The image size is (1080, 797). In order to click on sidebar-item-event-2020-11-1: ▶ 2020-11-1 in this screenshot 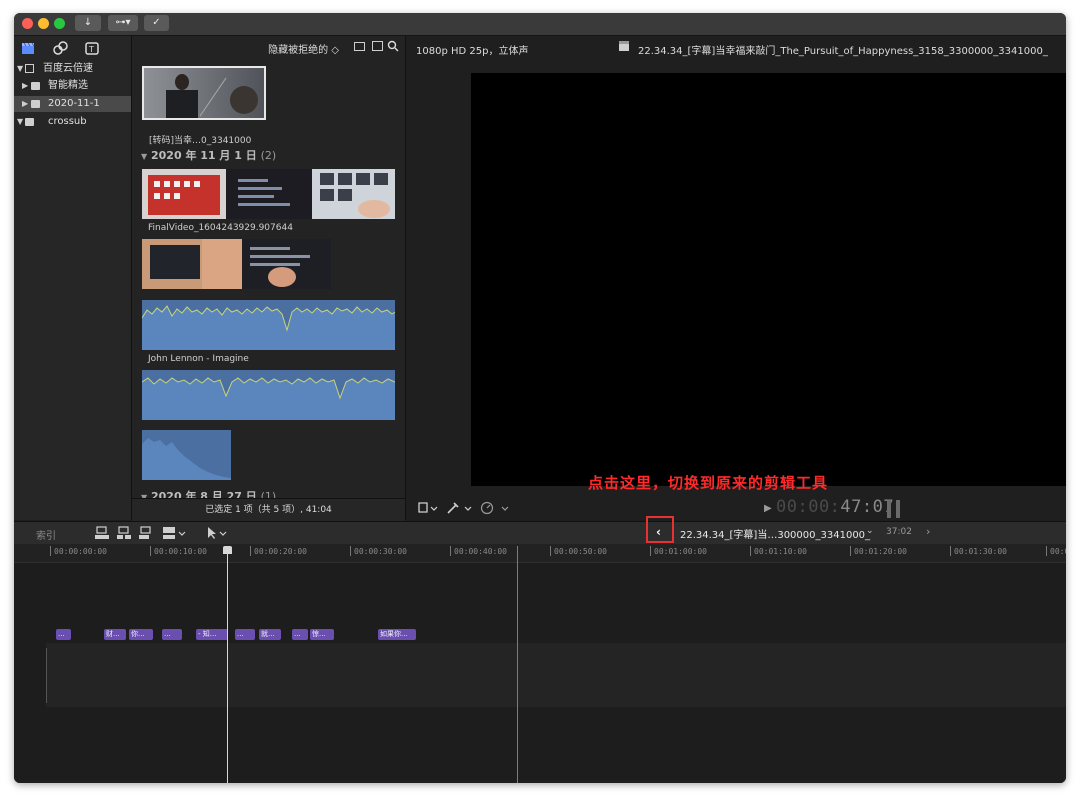, I will do `click(72, 104)`.